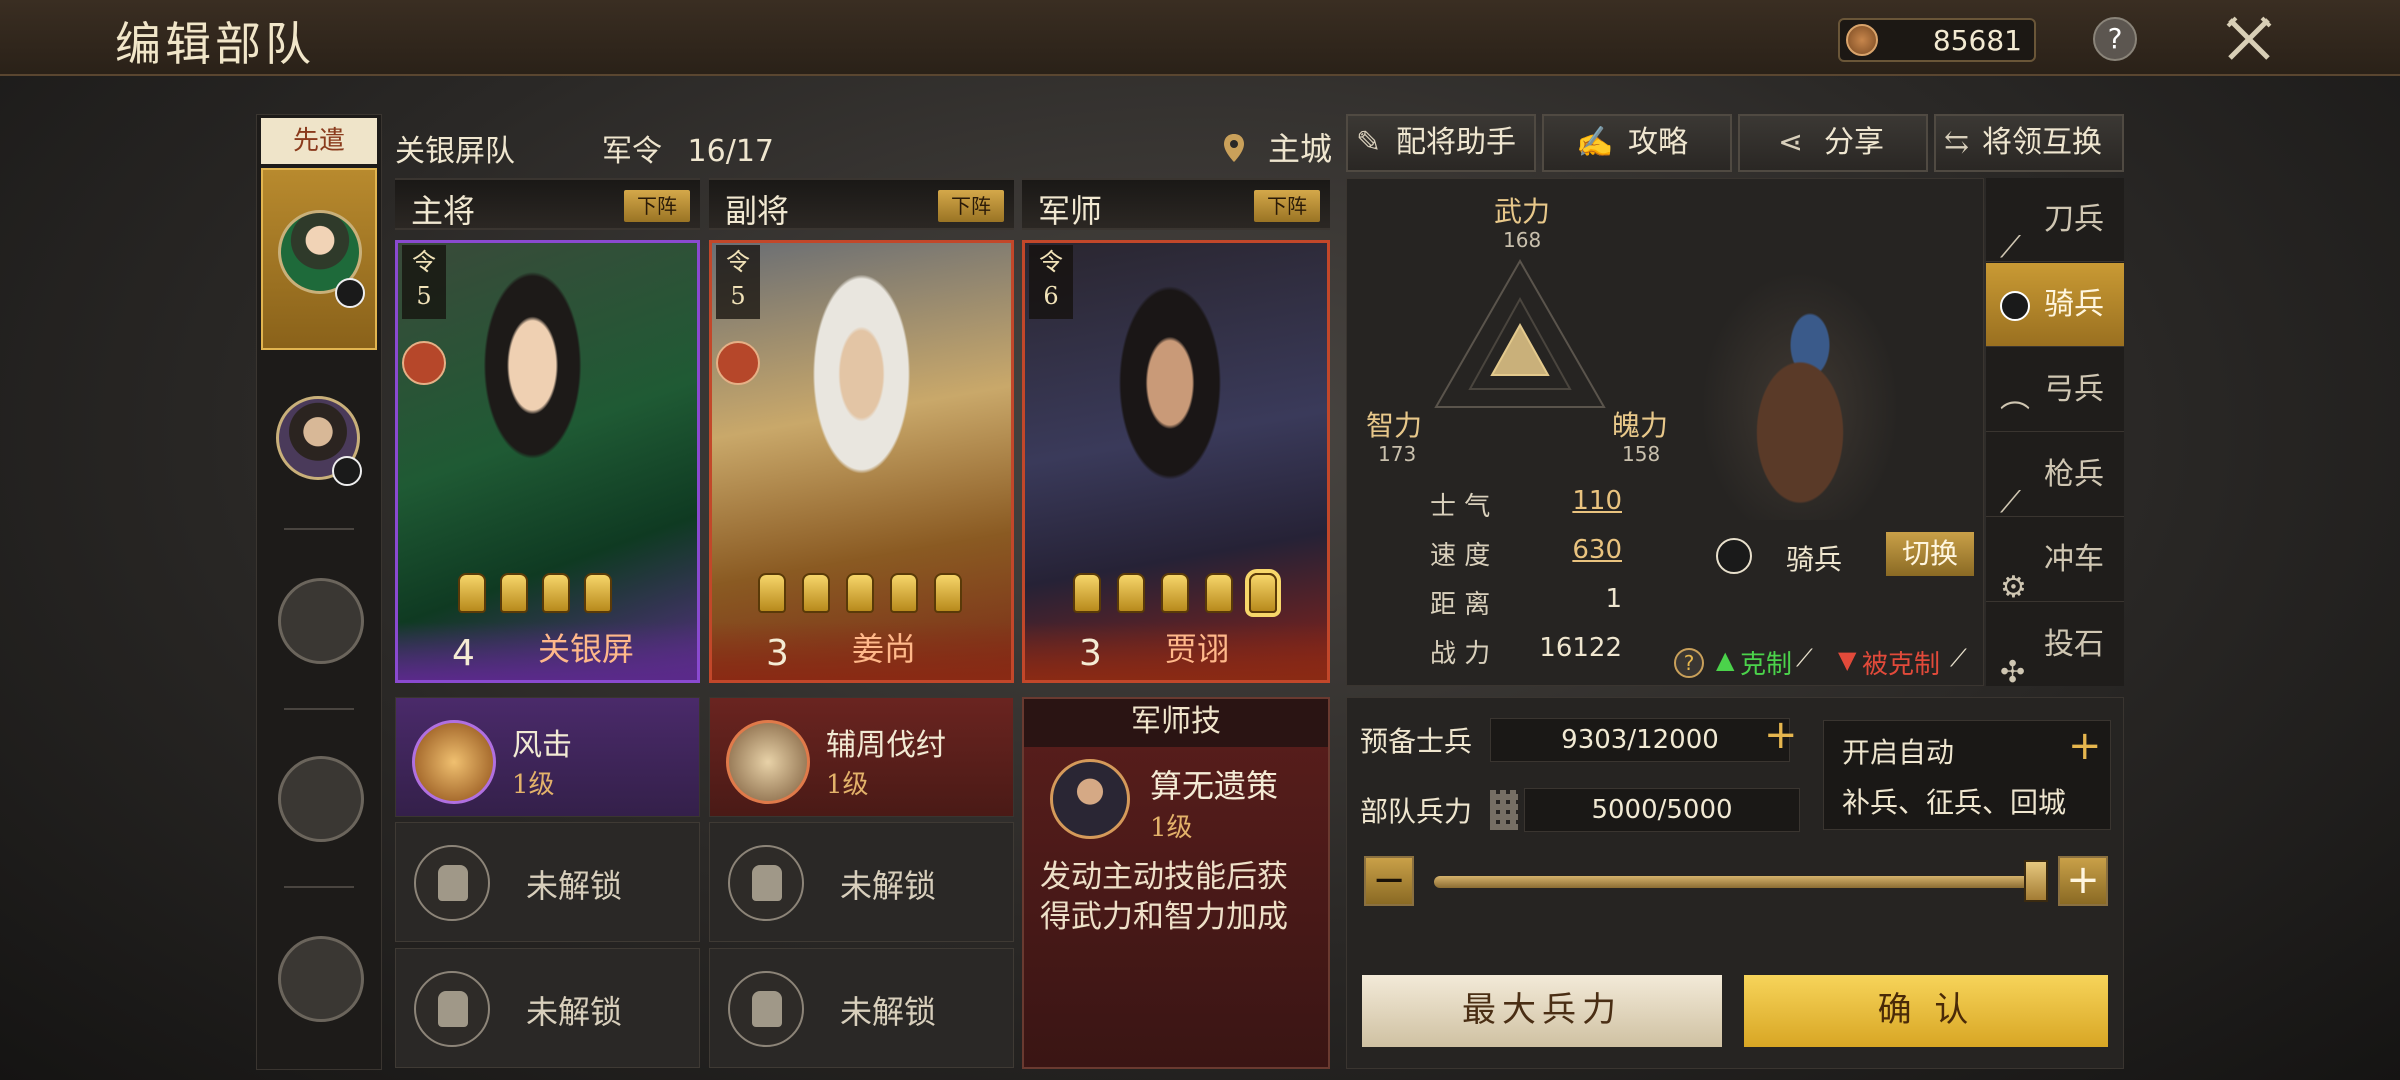 Image resolution: width=2400 pixels, height=1080 pixels. I want to click on swap-generals-button: ⇆ 将领互换, so click(2029, 143).